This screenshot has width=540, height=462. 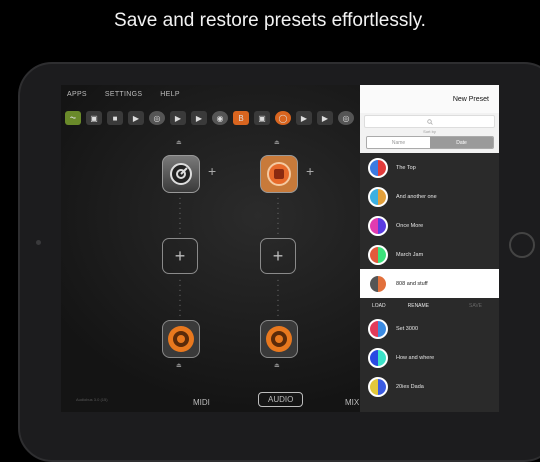 What do you see at coordinates (416, 196) in the screenshot?
I see `preset-label: And another one` at bounding box center [416, 196].